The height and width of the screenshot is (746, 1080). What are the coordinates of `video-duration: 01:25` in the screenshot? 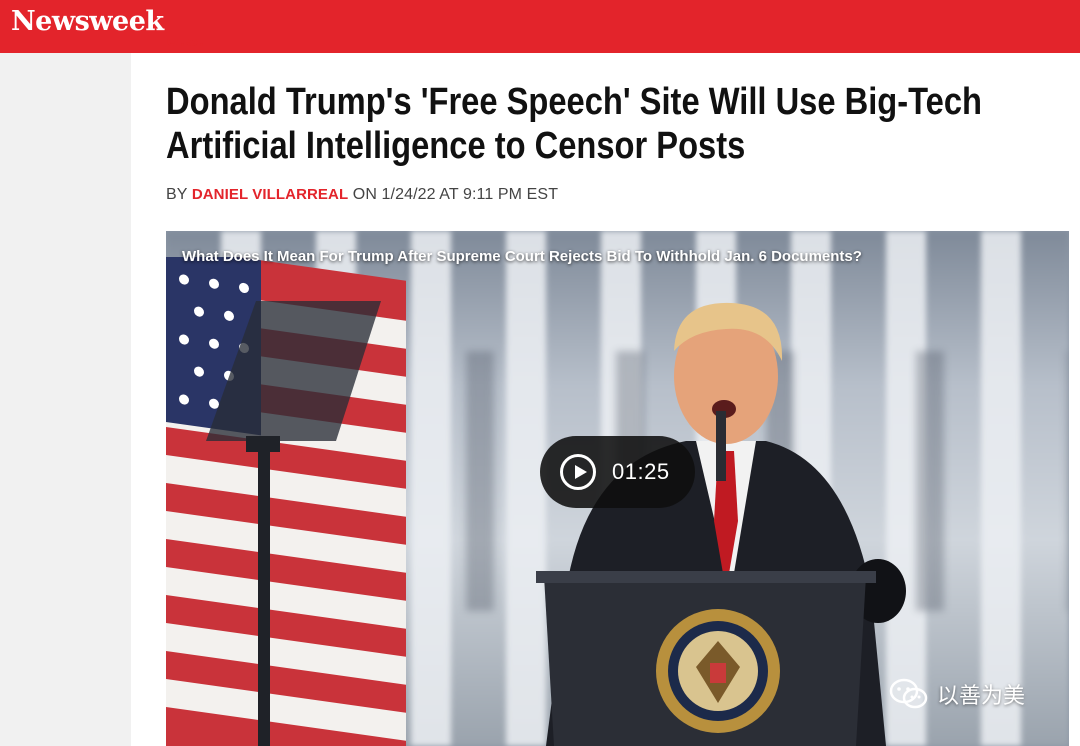 It's located at (641, 471).